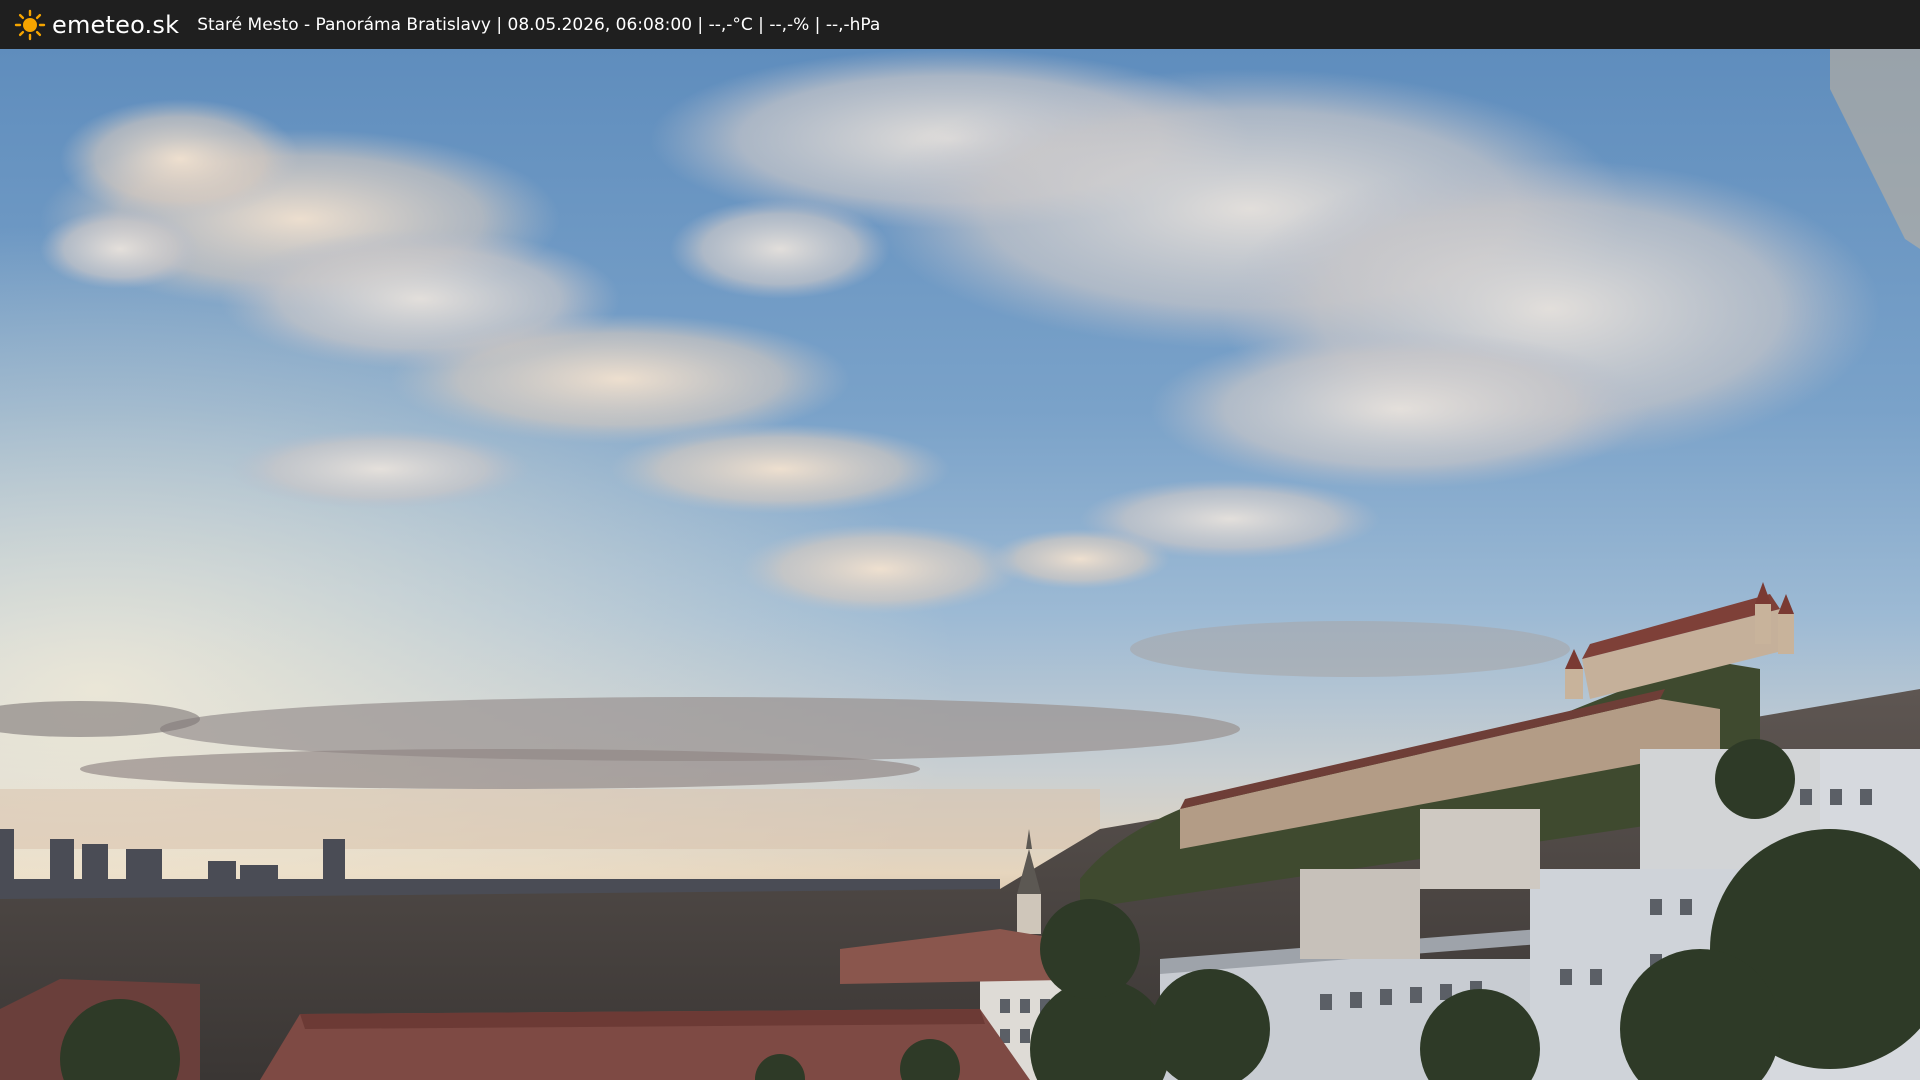  Describe the element at coordinates (30, 24) in the screenshot. I see `sun-icon` at that location.